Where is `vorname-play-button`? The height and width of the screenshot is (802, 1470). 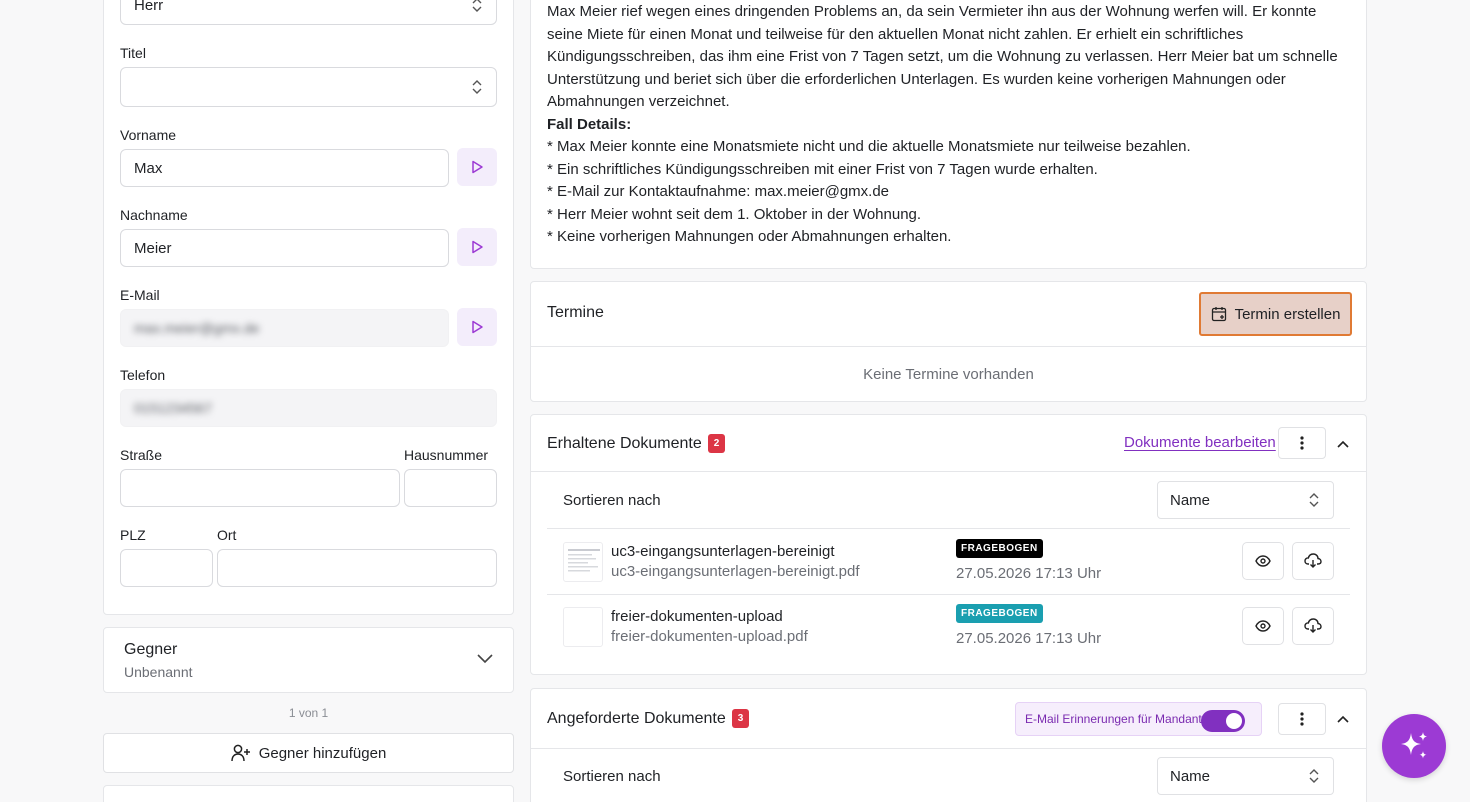 vorname-play-button is located at coordinates (477, 167).